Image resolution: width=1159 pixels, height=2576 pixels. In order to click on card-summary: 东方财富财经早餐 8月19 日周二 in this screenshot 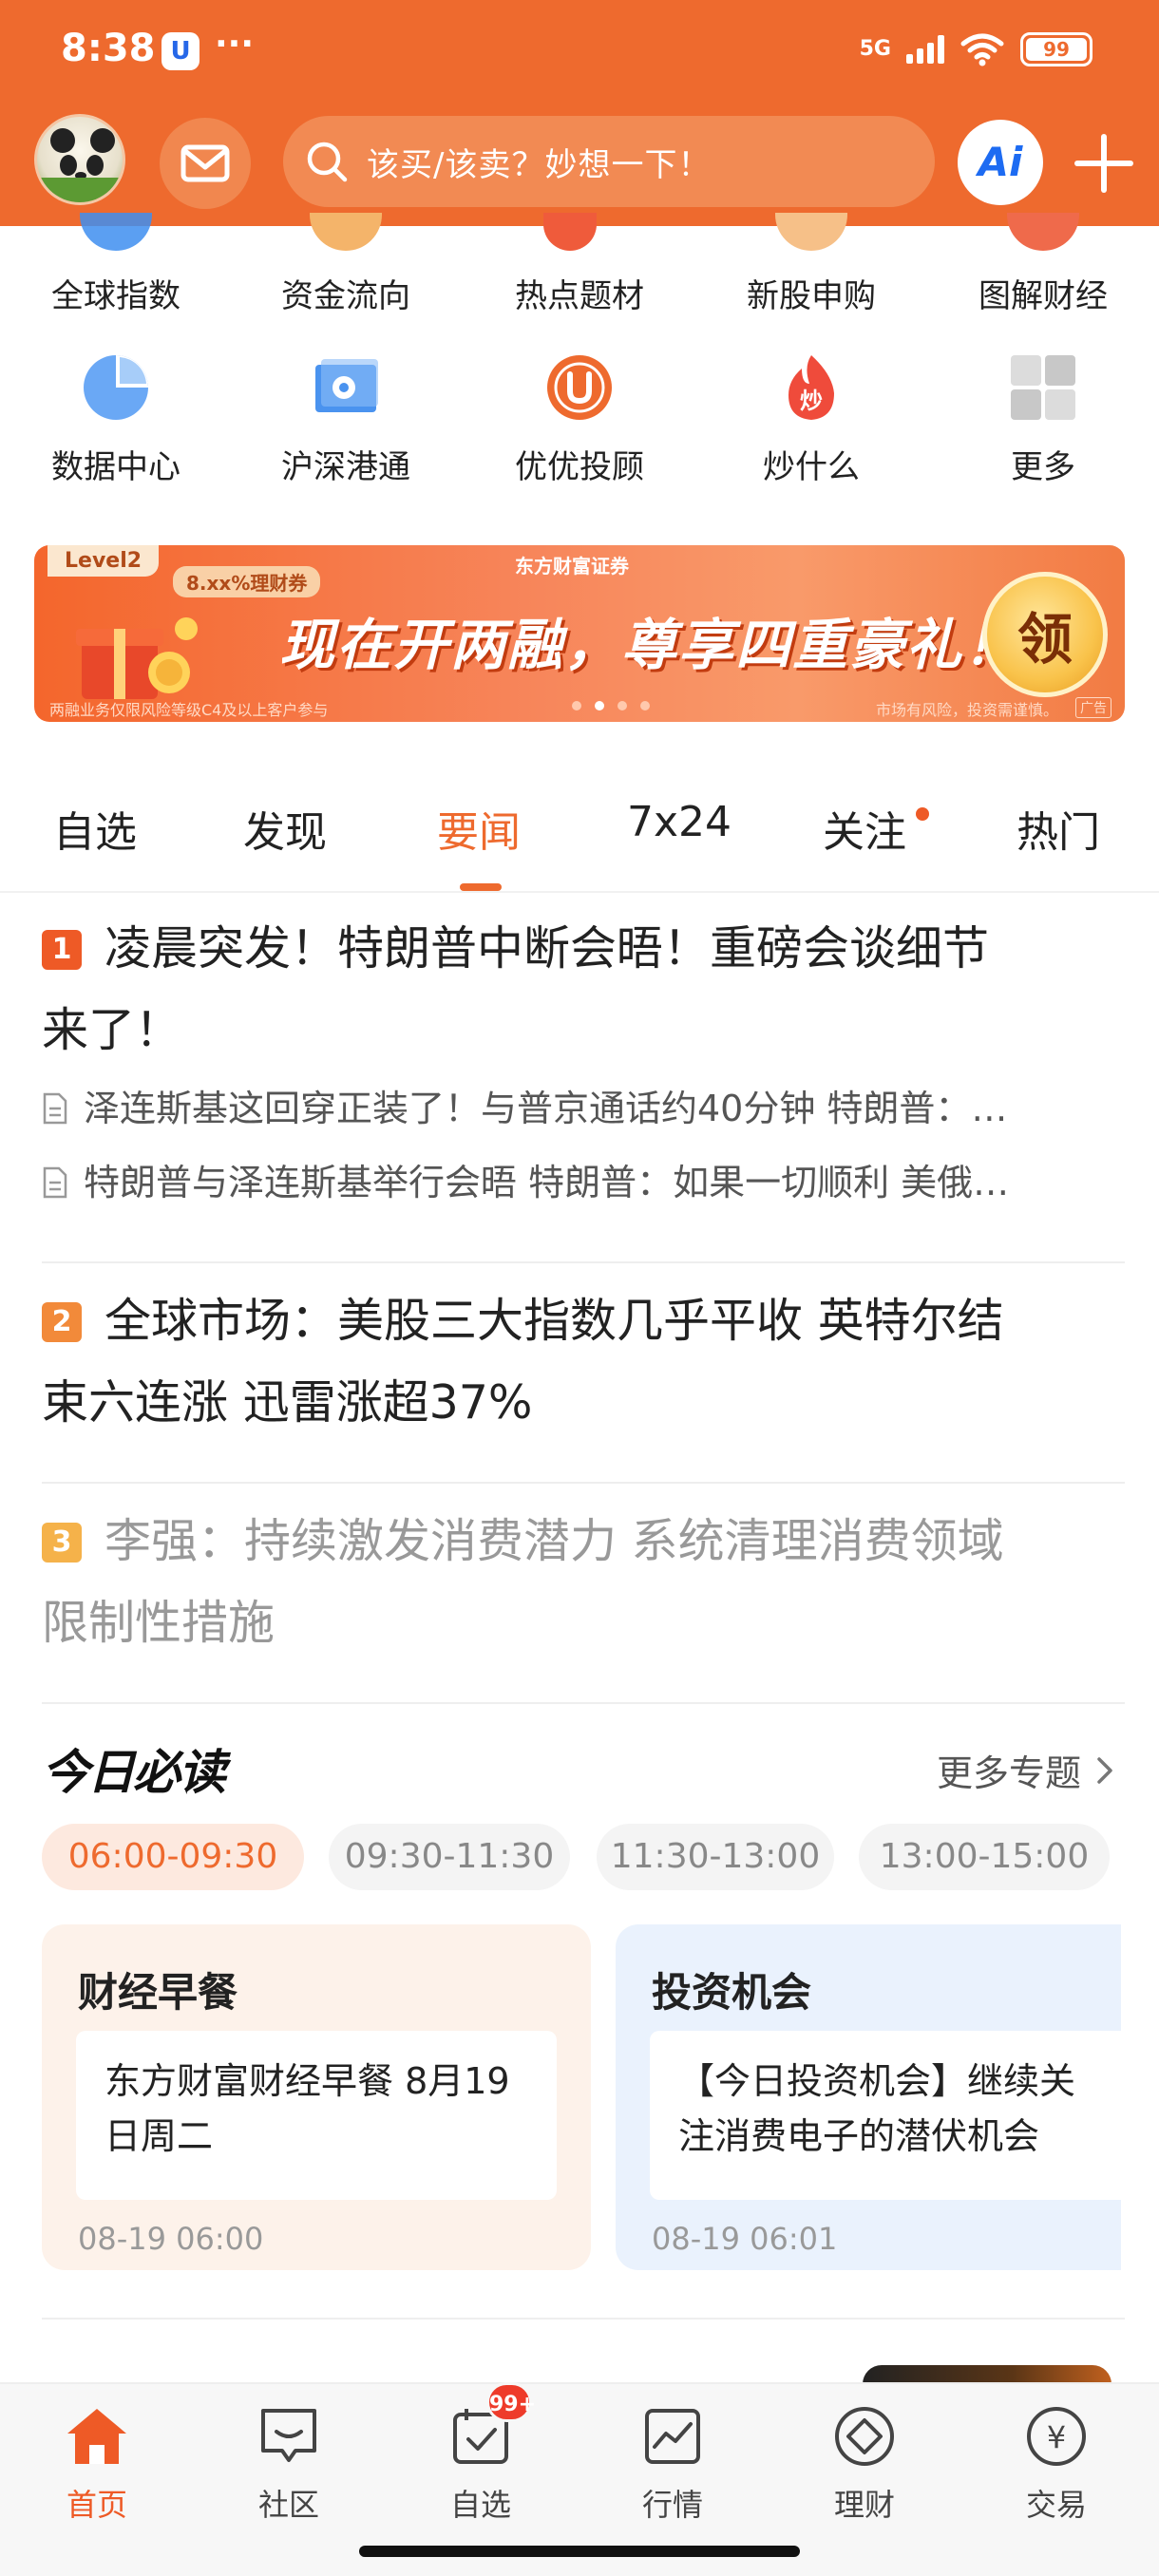, I will do `click(316, 2115)`.